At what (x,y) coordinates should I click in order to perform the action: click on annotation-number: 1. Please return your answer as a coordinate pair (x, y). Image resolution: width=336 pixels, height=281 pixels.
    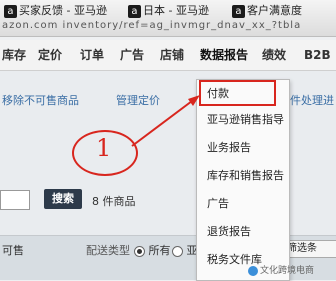
    Looking at the image, I should click on (104, 148).